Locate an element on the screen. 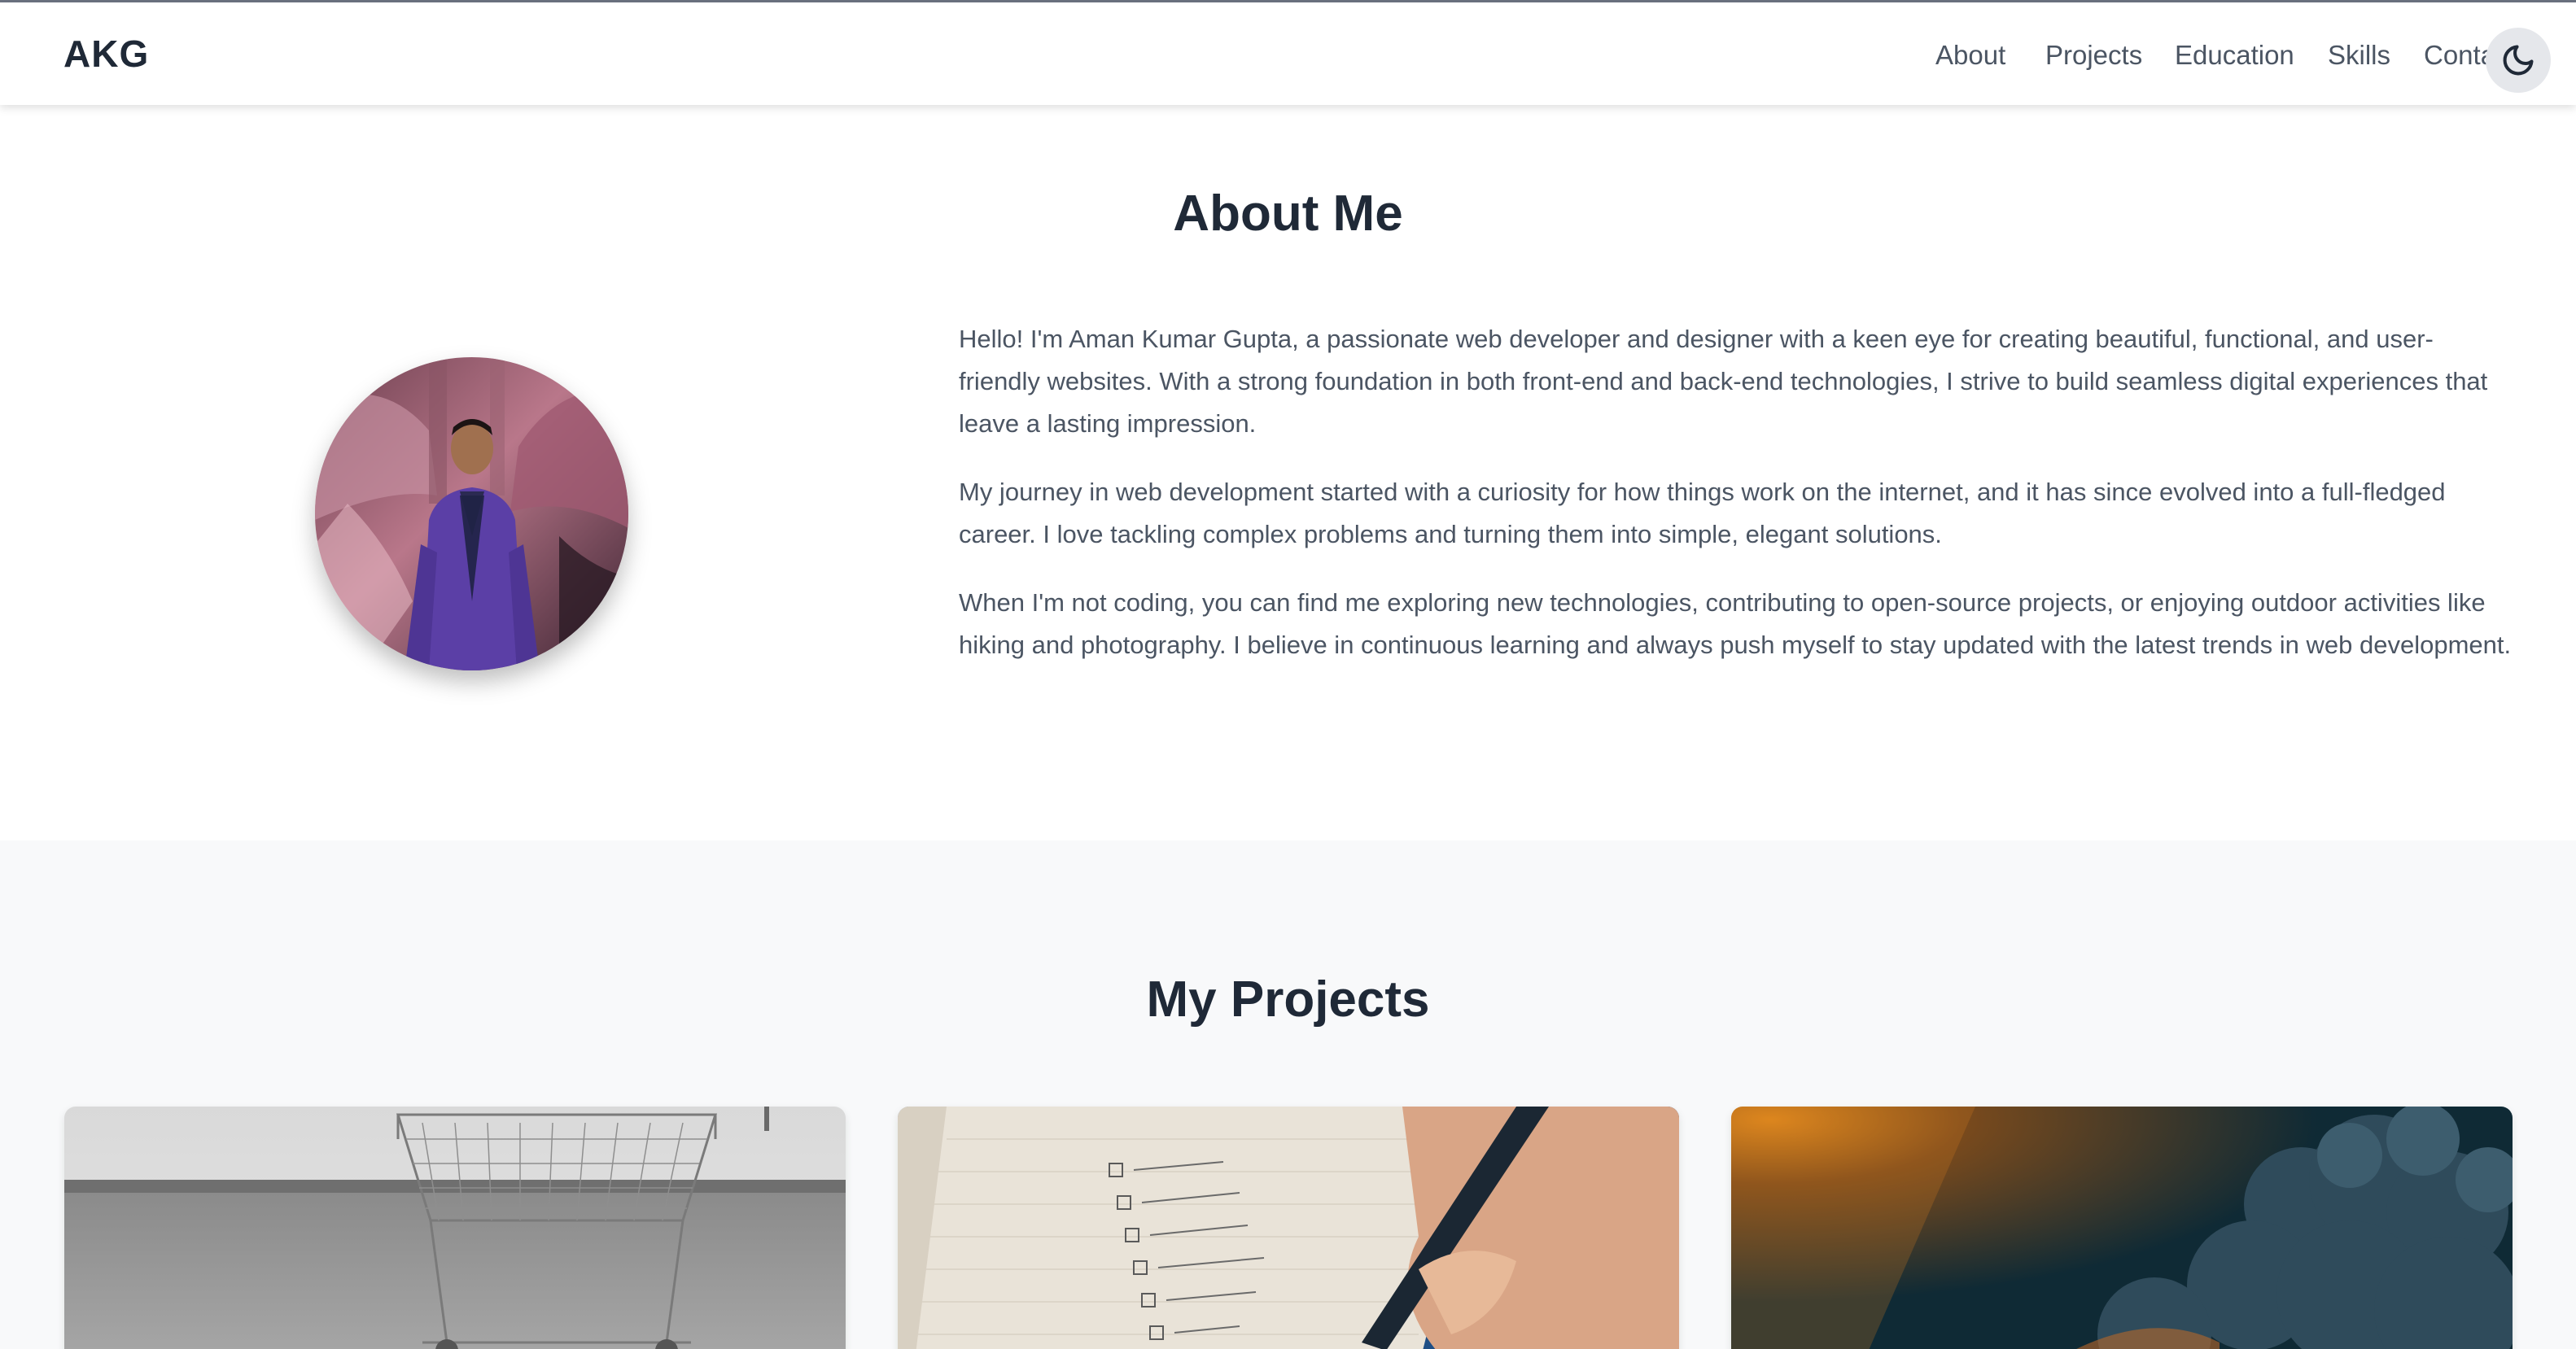 The height and width of the screenshot is (1349, 2576). project-image-todo-list is located at coordinates (1288, 1228).